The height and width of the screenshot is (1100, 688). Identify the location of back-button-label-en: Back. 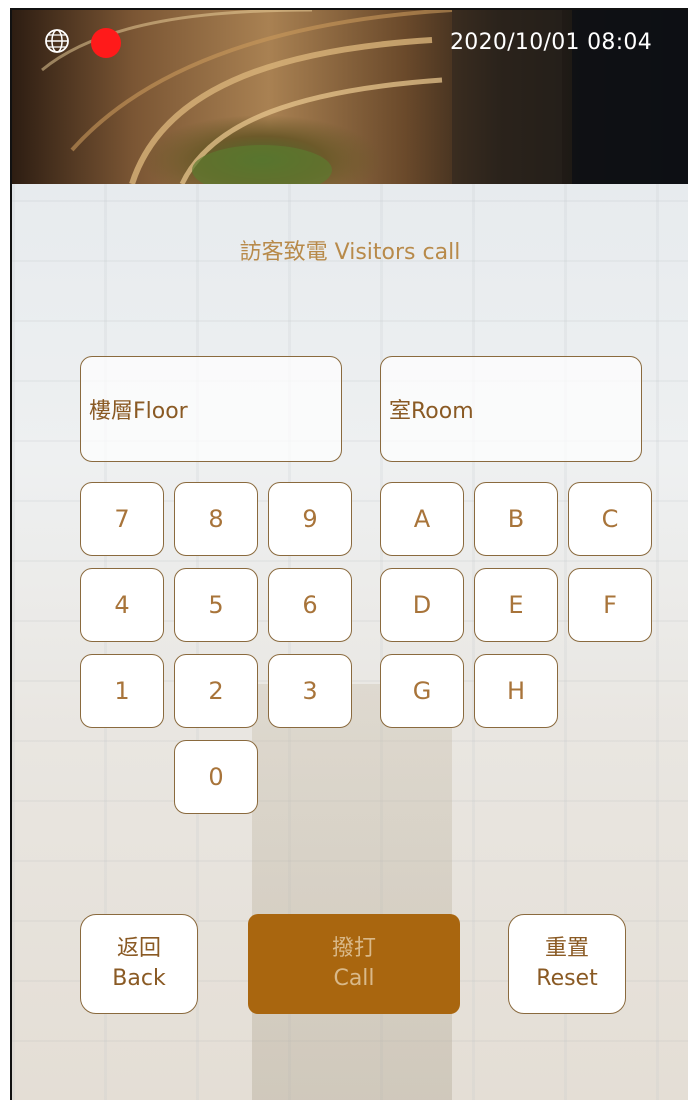
(139, 978).